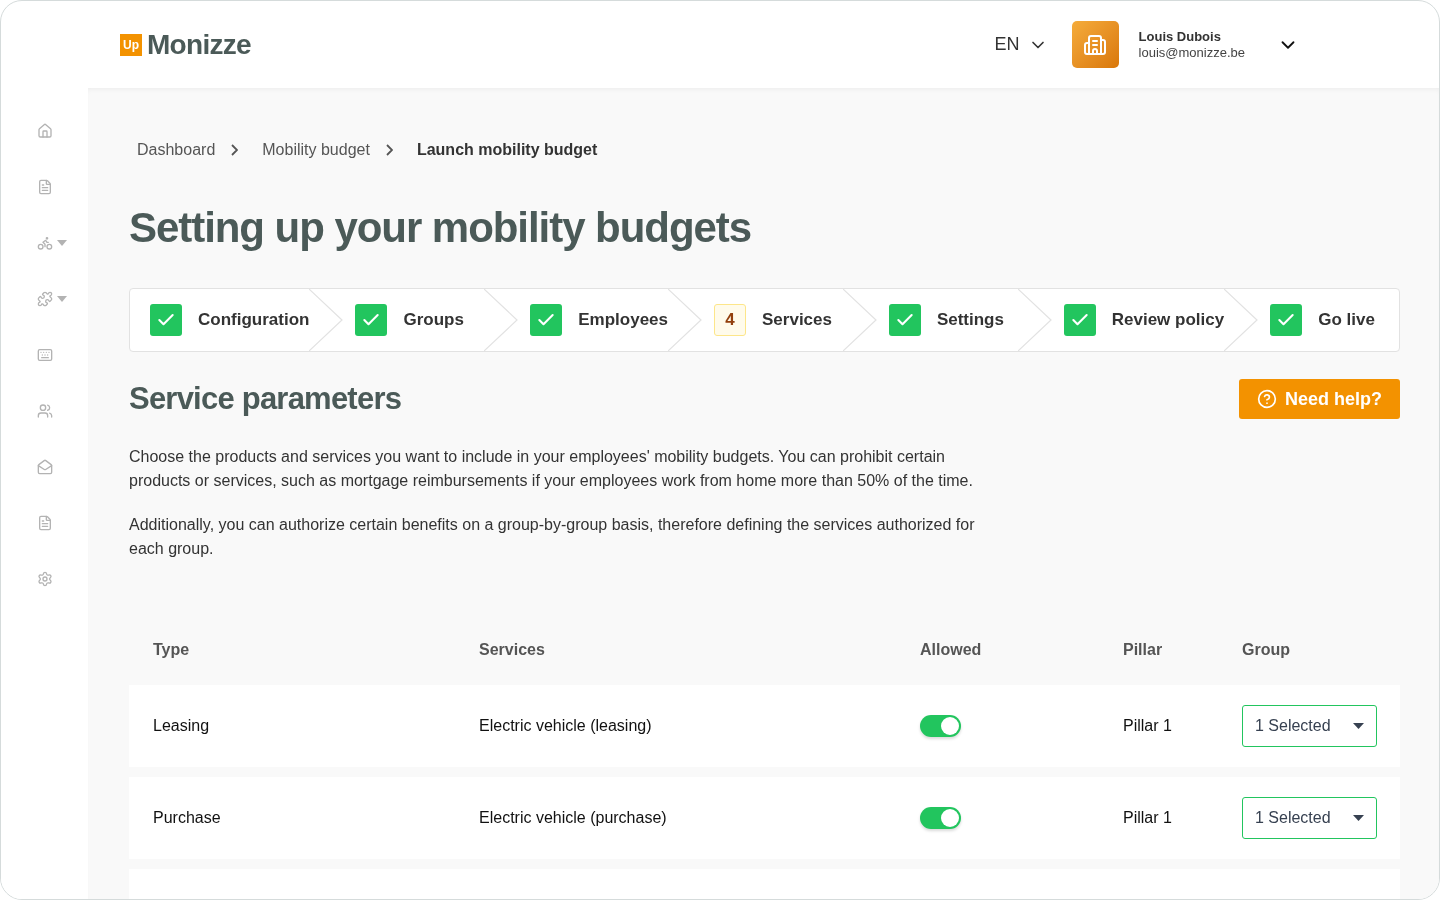 Image resolution: width=1440 pixels, height=900 pixels. I want to click on keyboard-icon, so click(44, 355).